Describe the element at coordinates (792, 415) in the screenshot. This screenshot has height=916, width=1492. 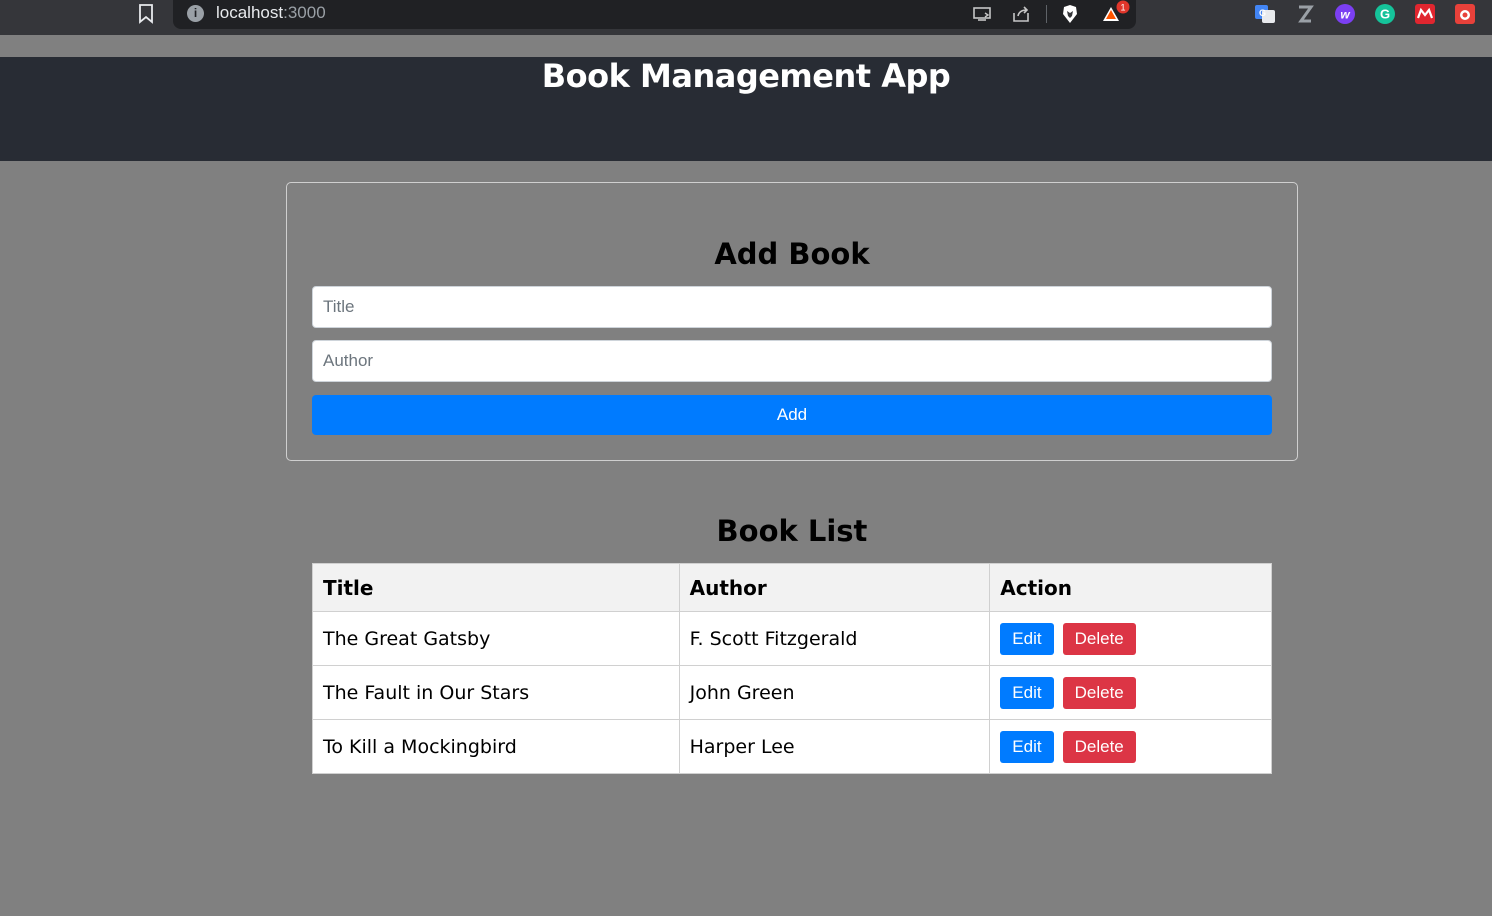
I see `add-button: Add` at that location.